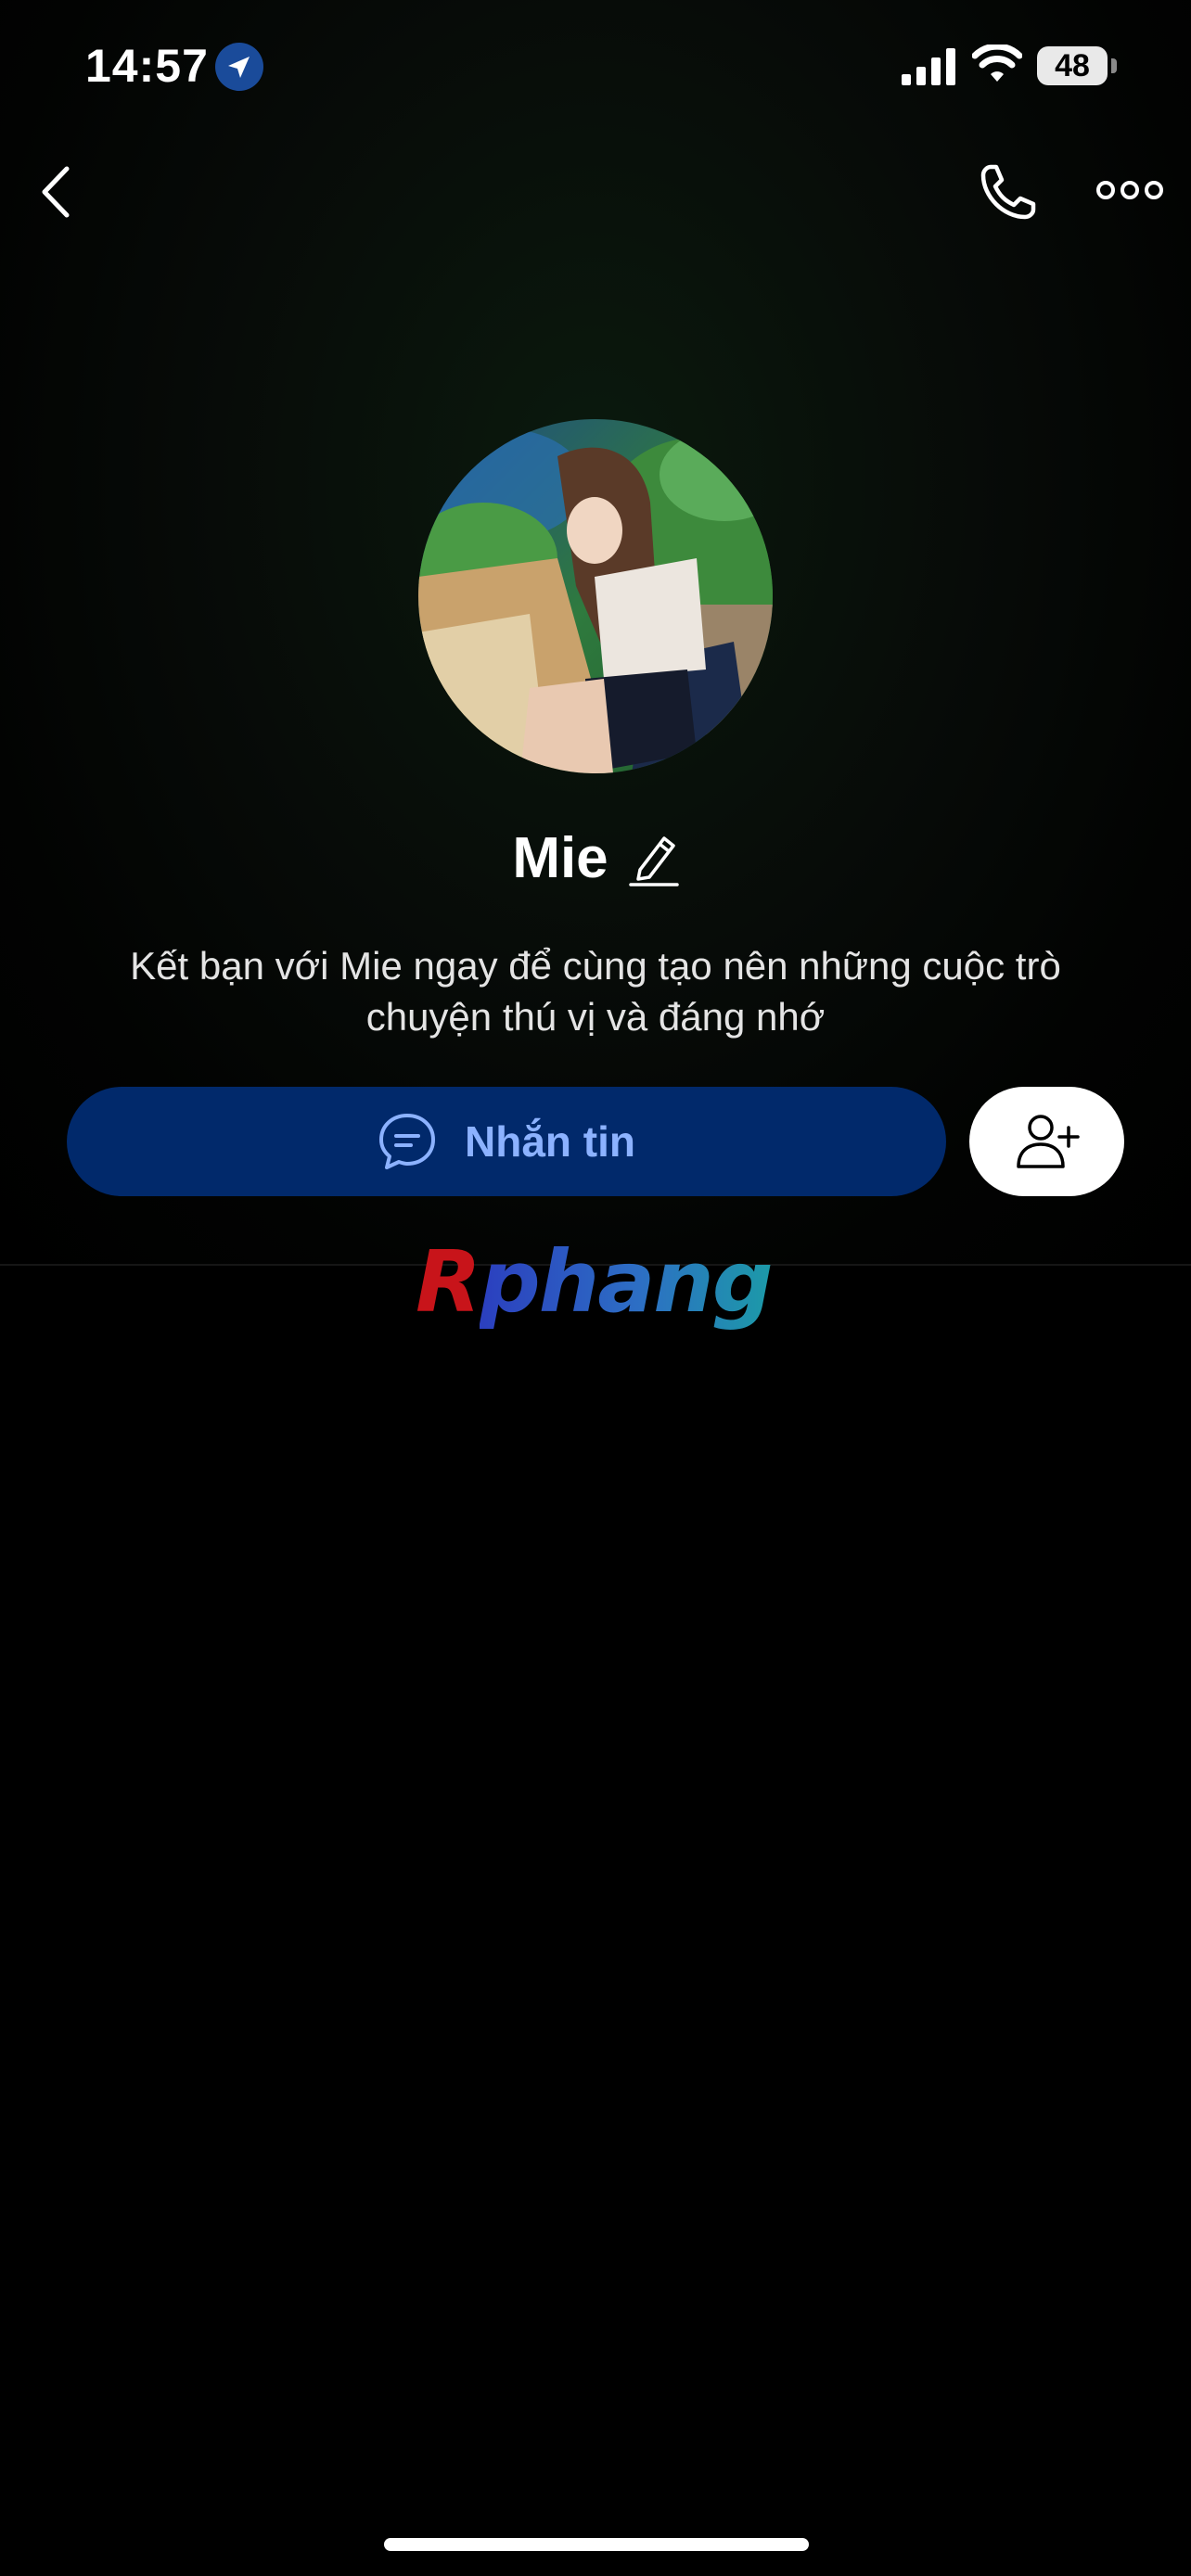 This screenshot has height=2576, width=1191. Describe the element at coordinates (929, 66) in the screenshot. I see `cellular-signal-icon` at that location.